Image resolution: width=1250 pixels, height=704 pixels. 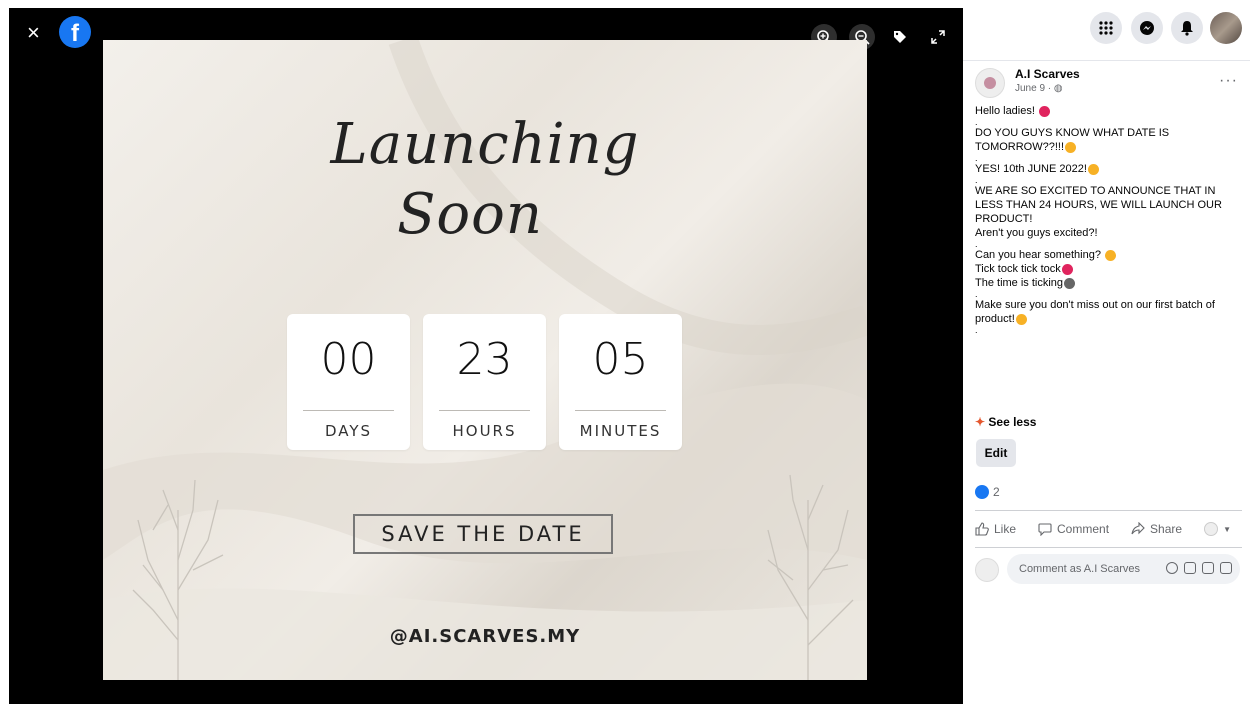 What do you see at coordinates (1018, 269) in the screenshot?
I see `text: Tick tock tick tock` at bounding box center [1018, 269].